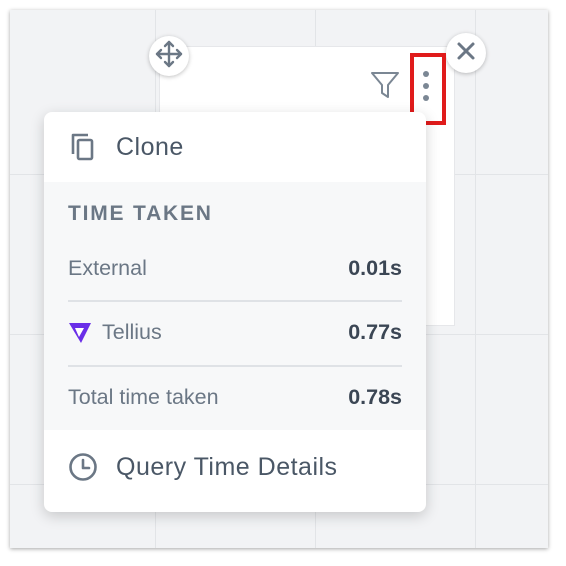  I want to click on query-time-details-label: Query Time Details, so click(227, 466).